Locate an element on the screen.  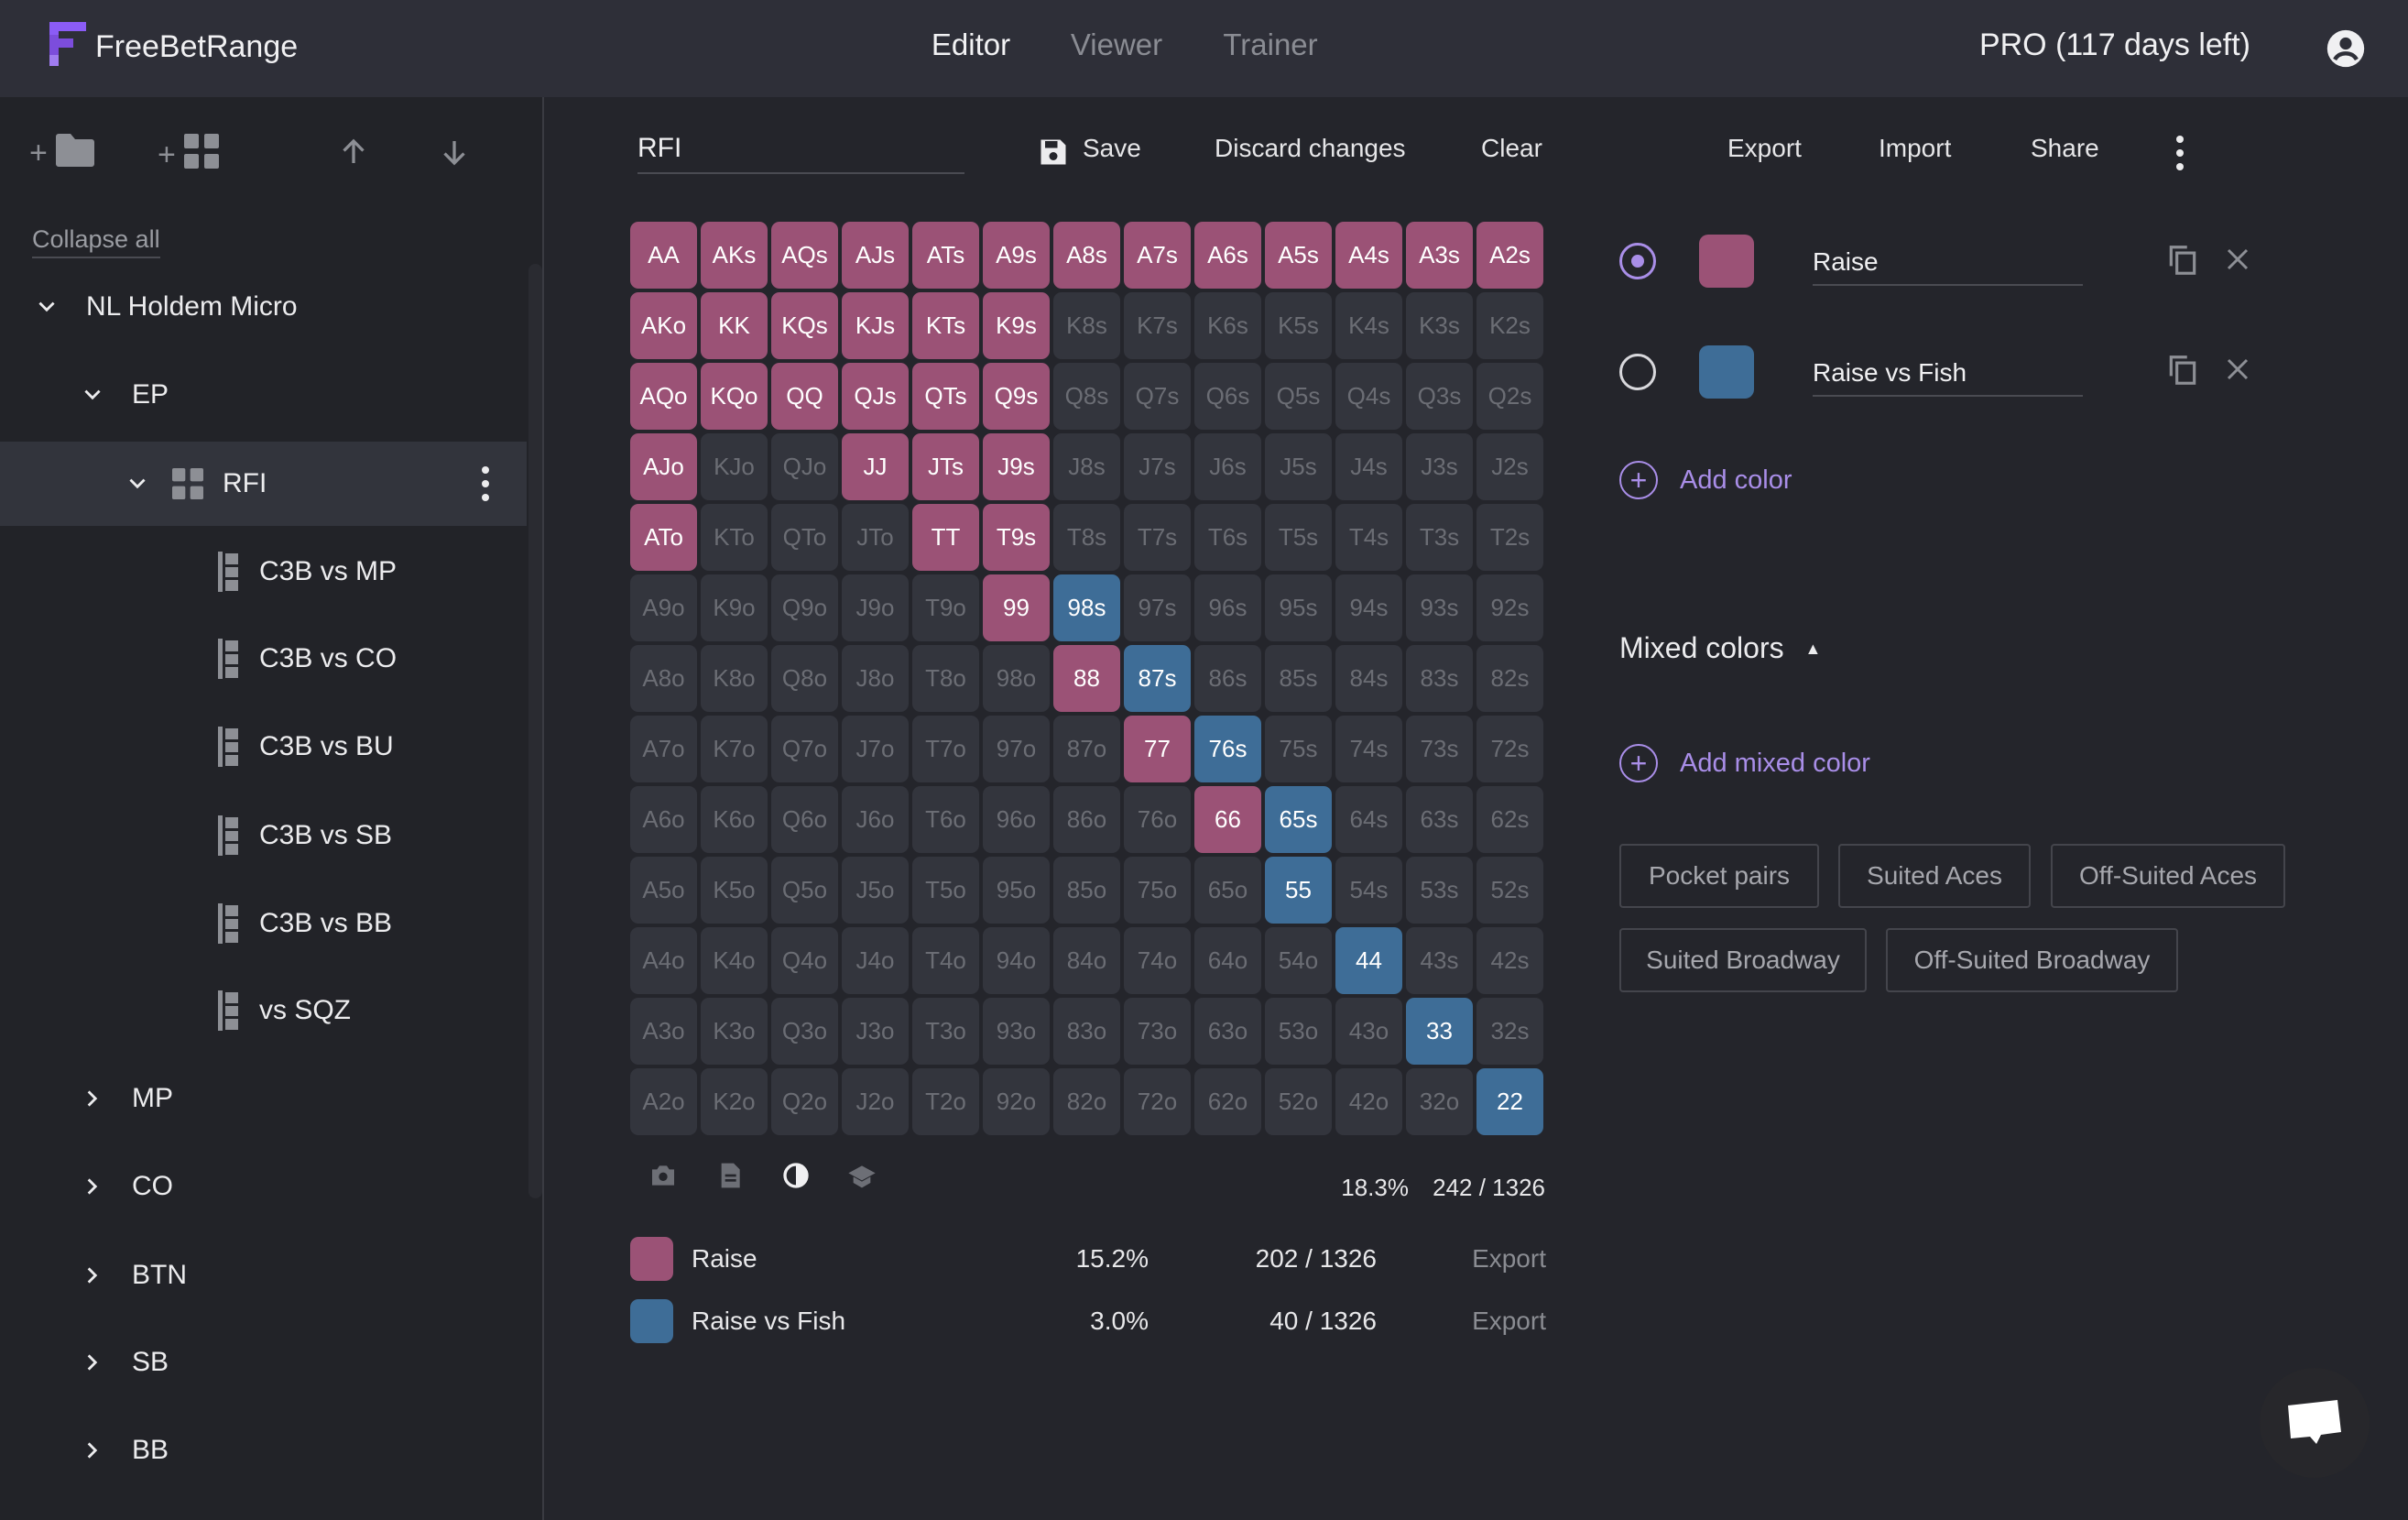
hand-cell: KJo is located at coordinates (734, 466).